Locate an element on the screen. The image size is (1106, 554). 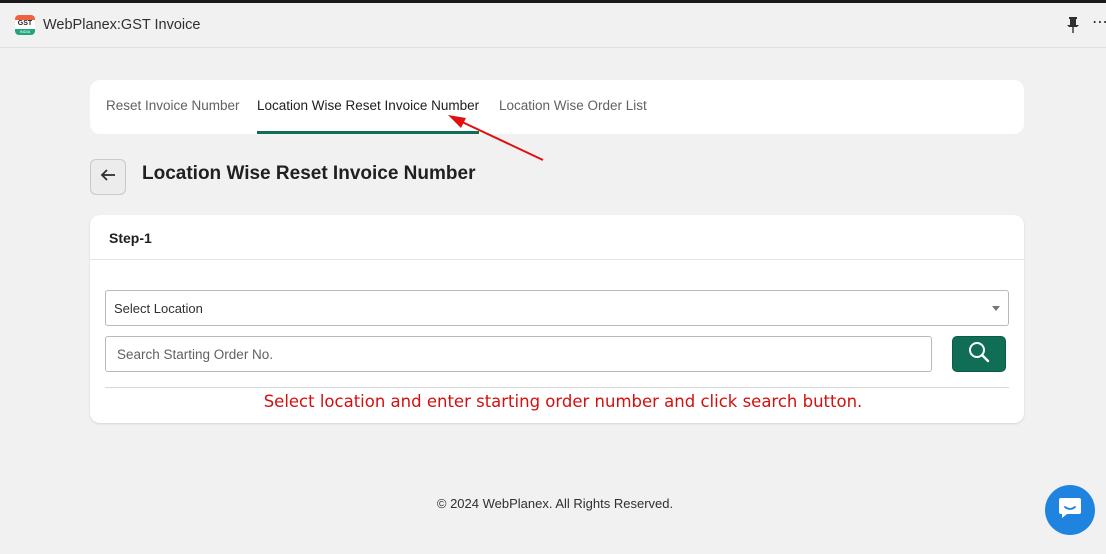
footer-copyright: © 2024 WebPlanex. All Rights Reserved. is located at coordinates (555, 503).